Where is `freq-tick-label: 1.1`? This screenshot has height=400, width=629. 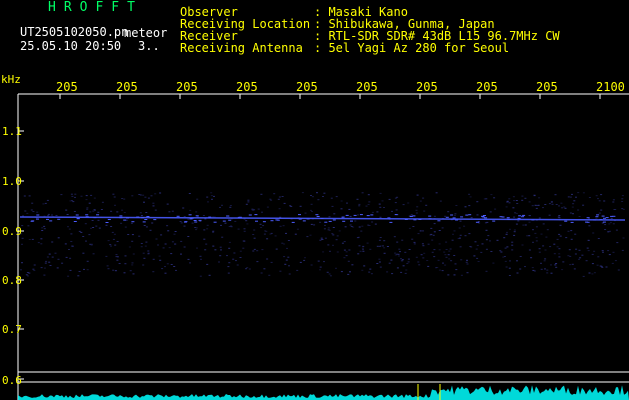
freq-tick-label: 1.1 is located at coordinates (12, 131).